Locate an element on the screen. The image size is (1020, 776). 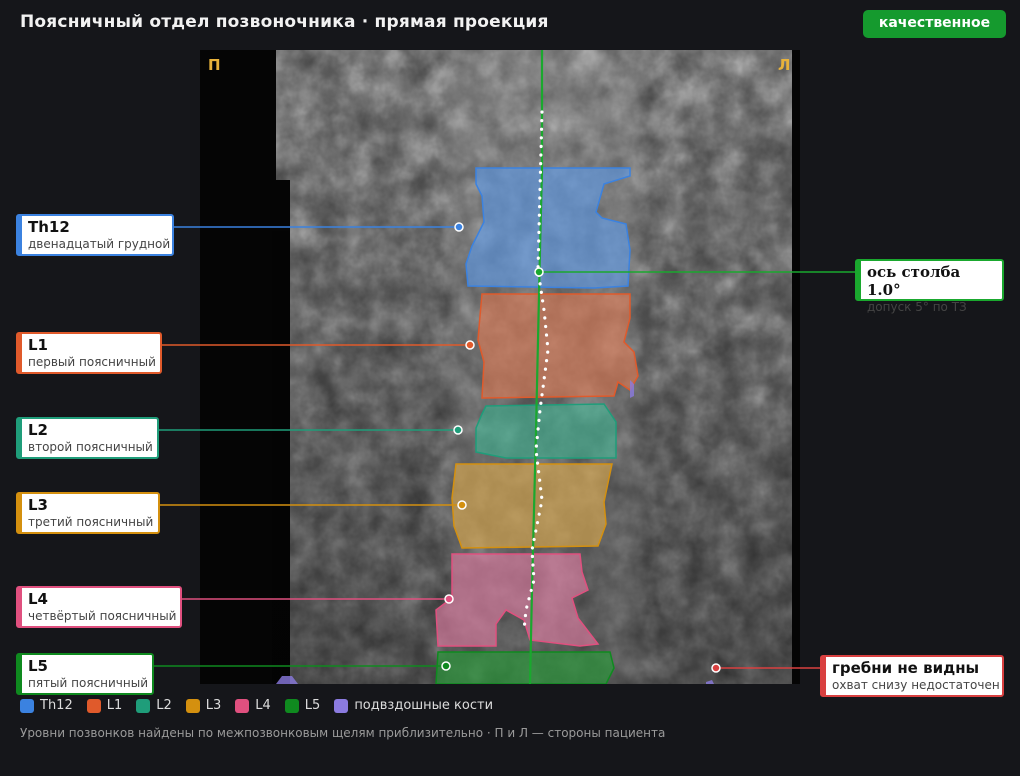
callout-l3-desc: третий поясничный is located at coordinates (91, 522).